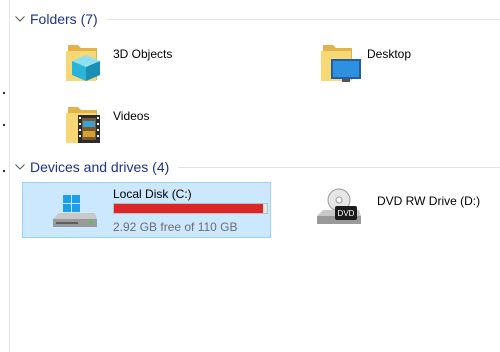  I want to click on dvd-drive-icon: DVD, so click(338, 209).